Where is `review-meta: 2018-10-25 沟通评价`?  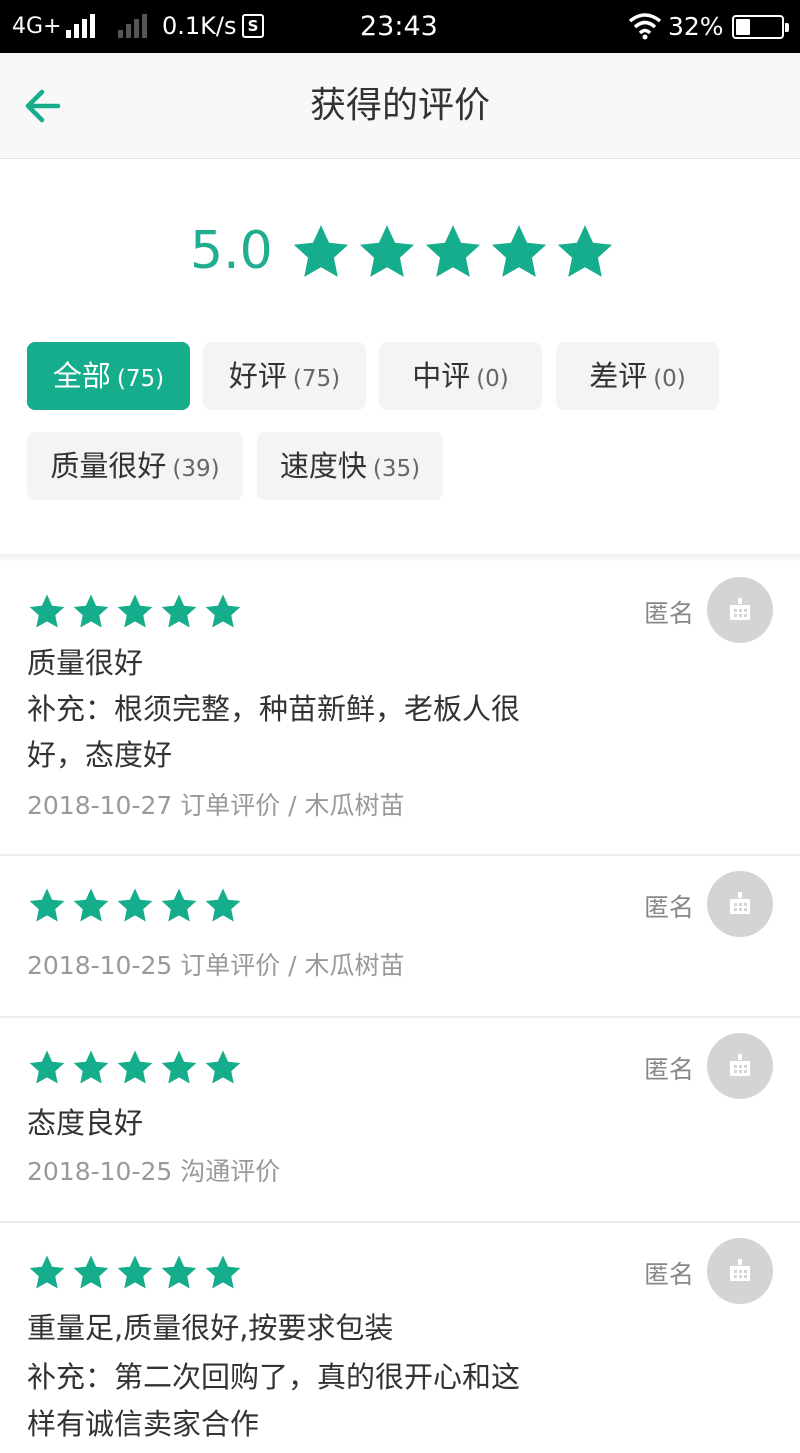 review-meta: 2018-10-25 沟通评价 is located at coordinates (154, 1171).